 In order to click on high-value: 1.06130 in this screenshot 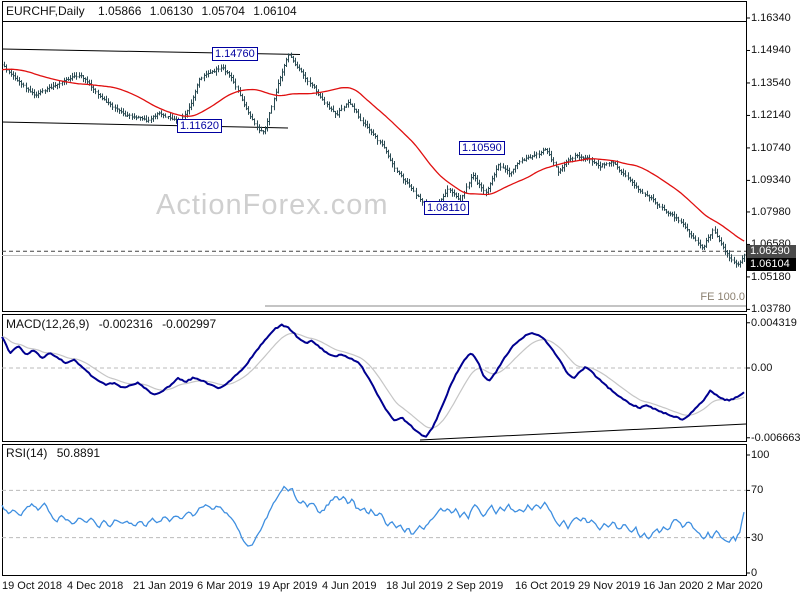, I will do `click(171, 11)`.